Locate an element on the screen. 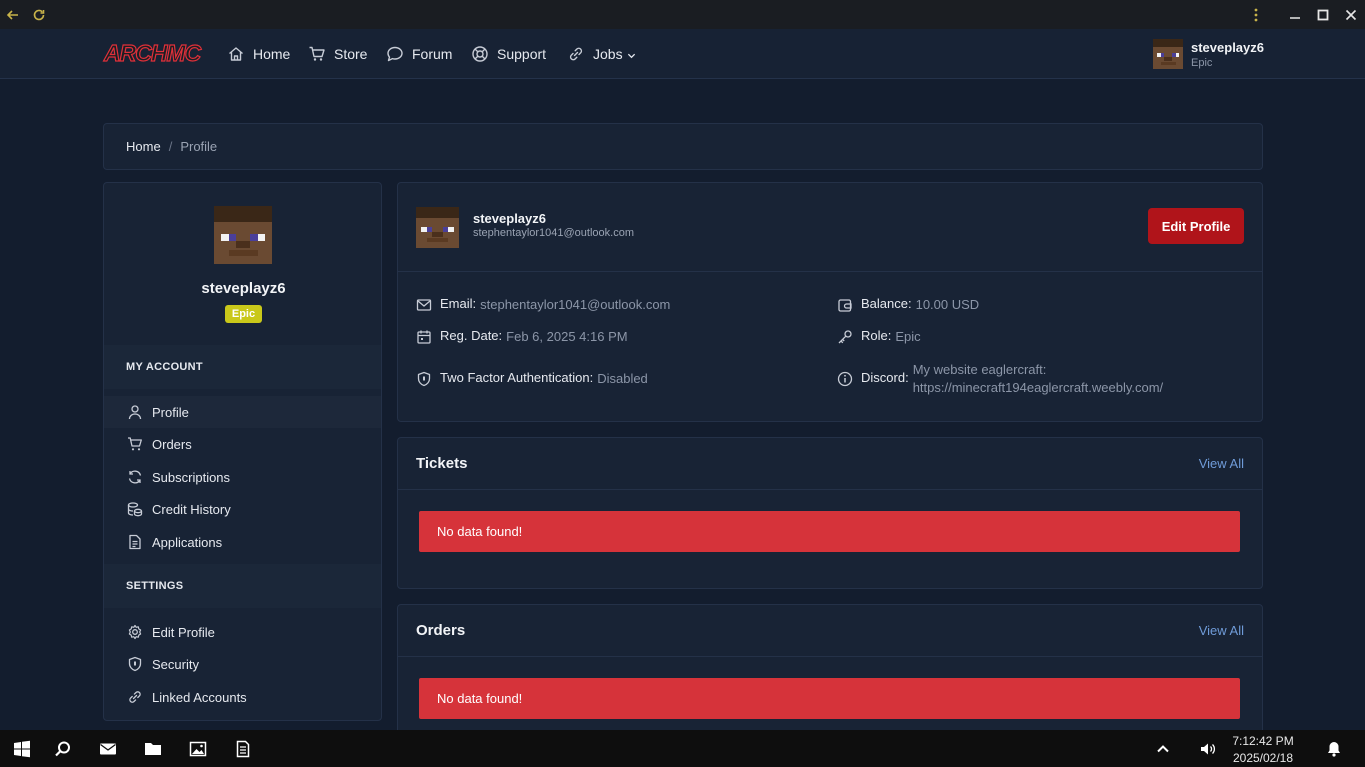  reg-date-value: Feb 6, 2025 4:16 PM is located at coordinates (567, 336).